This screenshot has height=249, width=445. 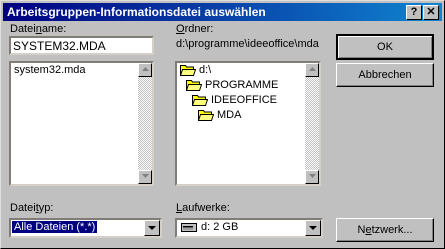 What do you see at coordinates (32, 208) in the screenshot?
I see `filetype-label: Dateityp:` at bounding box center [32, 208].